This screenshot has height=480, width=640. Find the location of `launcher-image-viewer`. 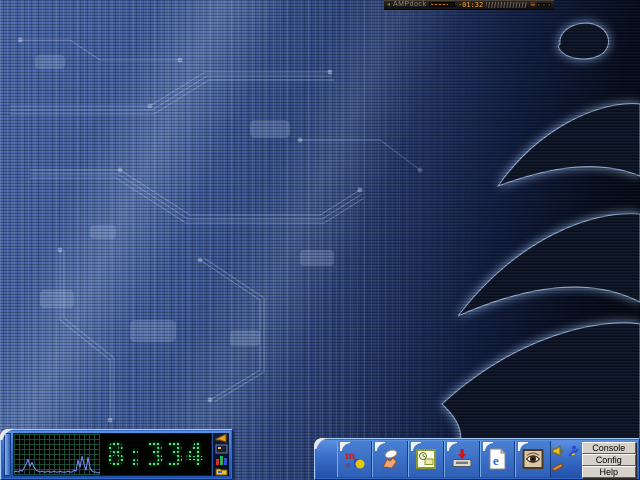

launcher-image-viewer is located at coordinates (533, 459).